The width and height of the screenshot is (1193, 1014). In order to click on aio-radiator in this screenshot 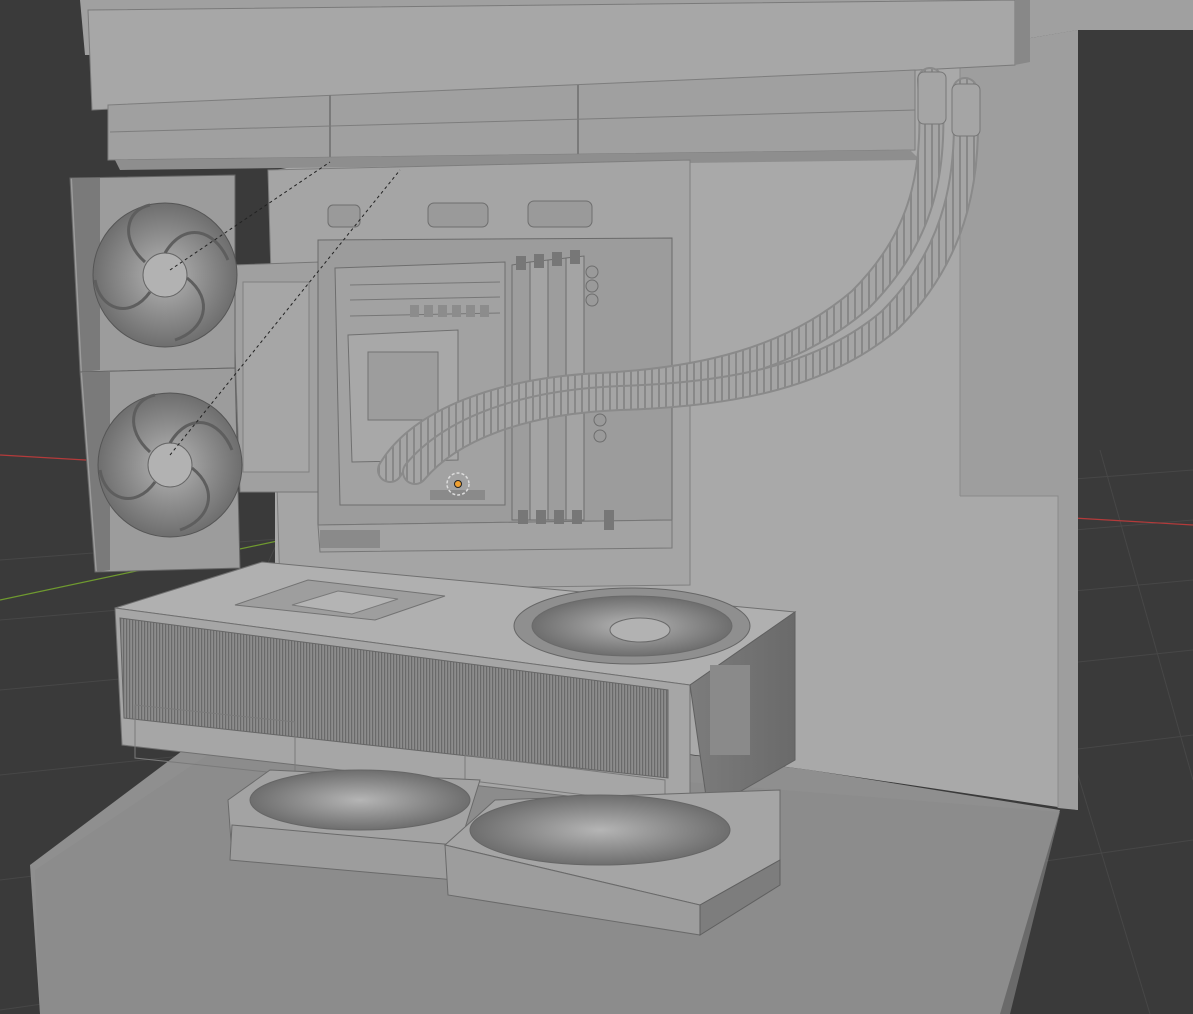, I will do `click(558, 85)`.